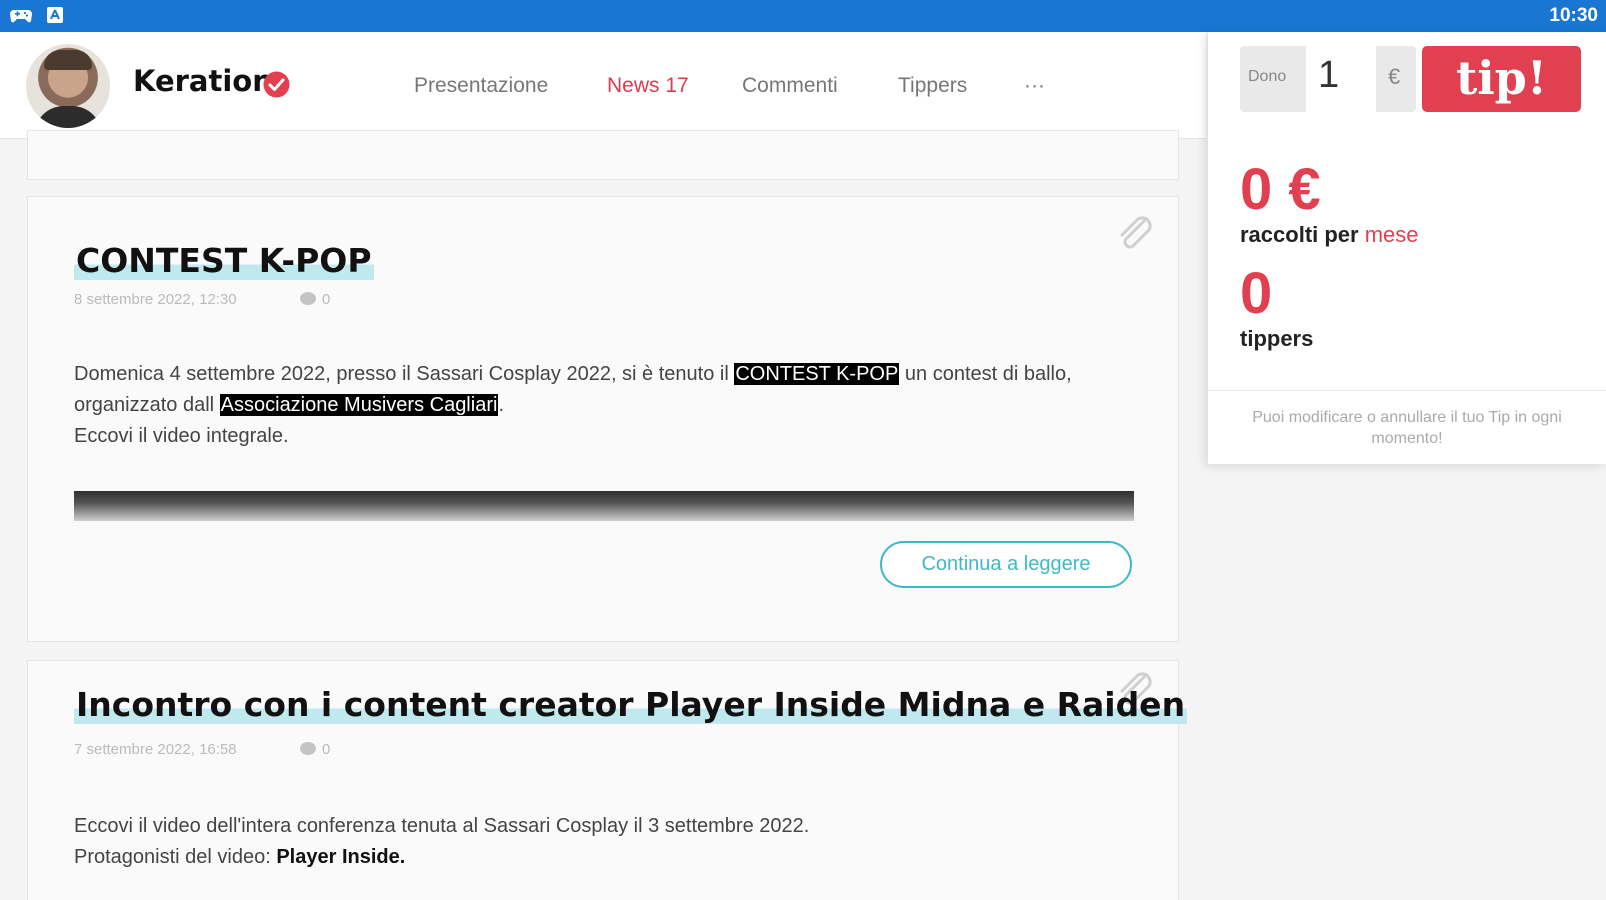  I want to click on divider, so click(1407, 390).